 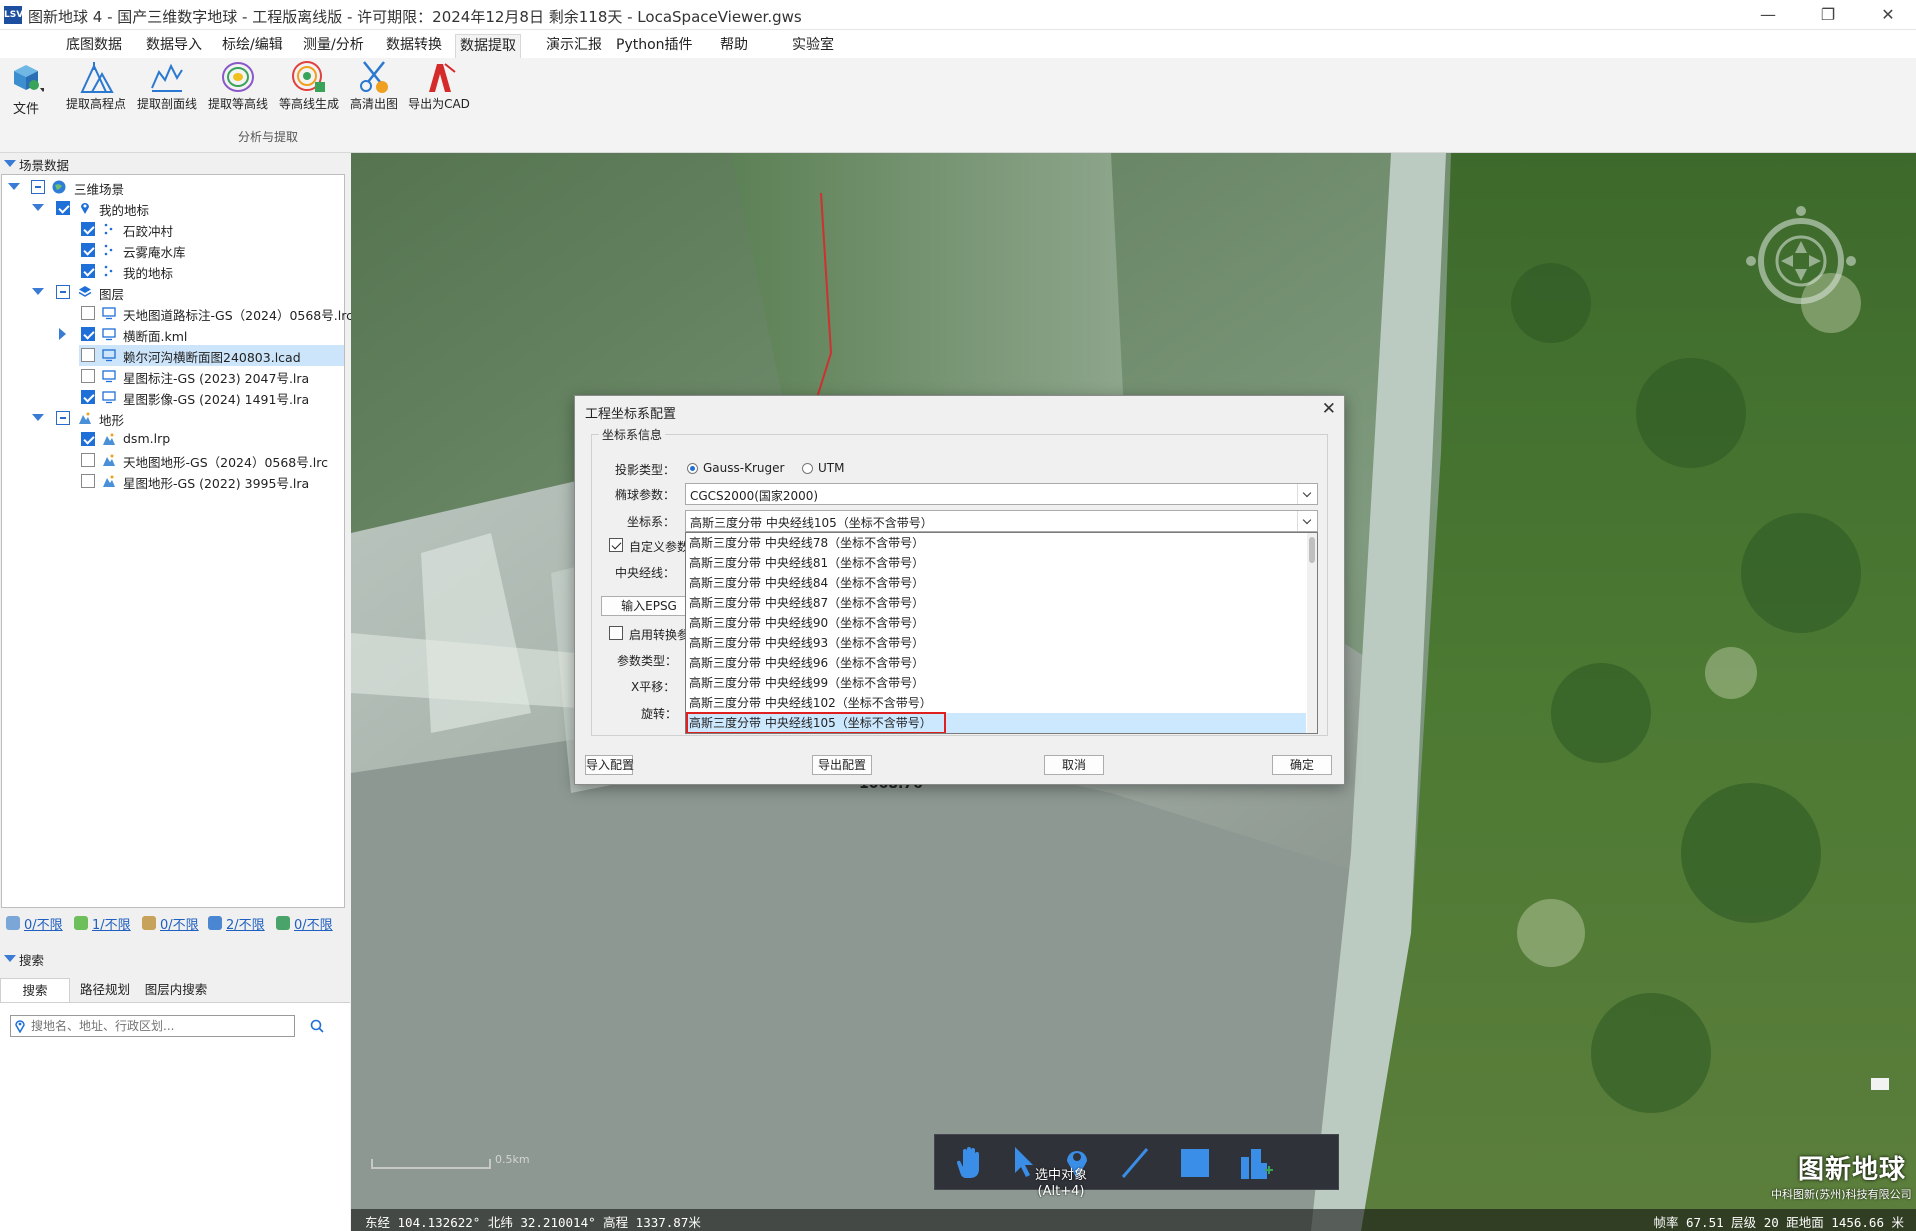 I want to click on menu-lab: 实验室, so click(x=813, y=46).